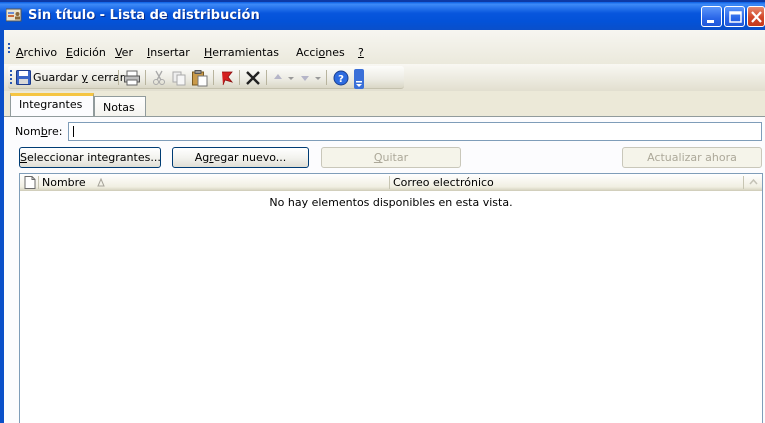 The image size is (765, 423). I want to click on delete-button, so click(253, 78).